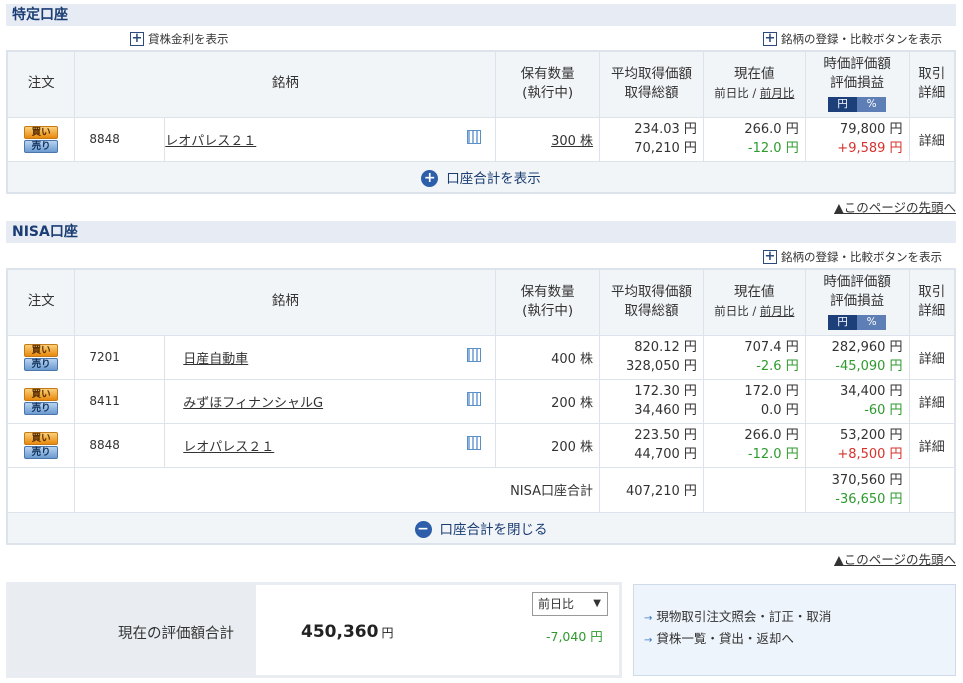 The image size is (963, 683). Describe the element at coordinates (799, 640) in the screenshot. I see `lending-list-link: → 貸株一覧・貸出・返却へ` at that location.